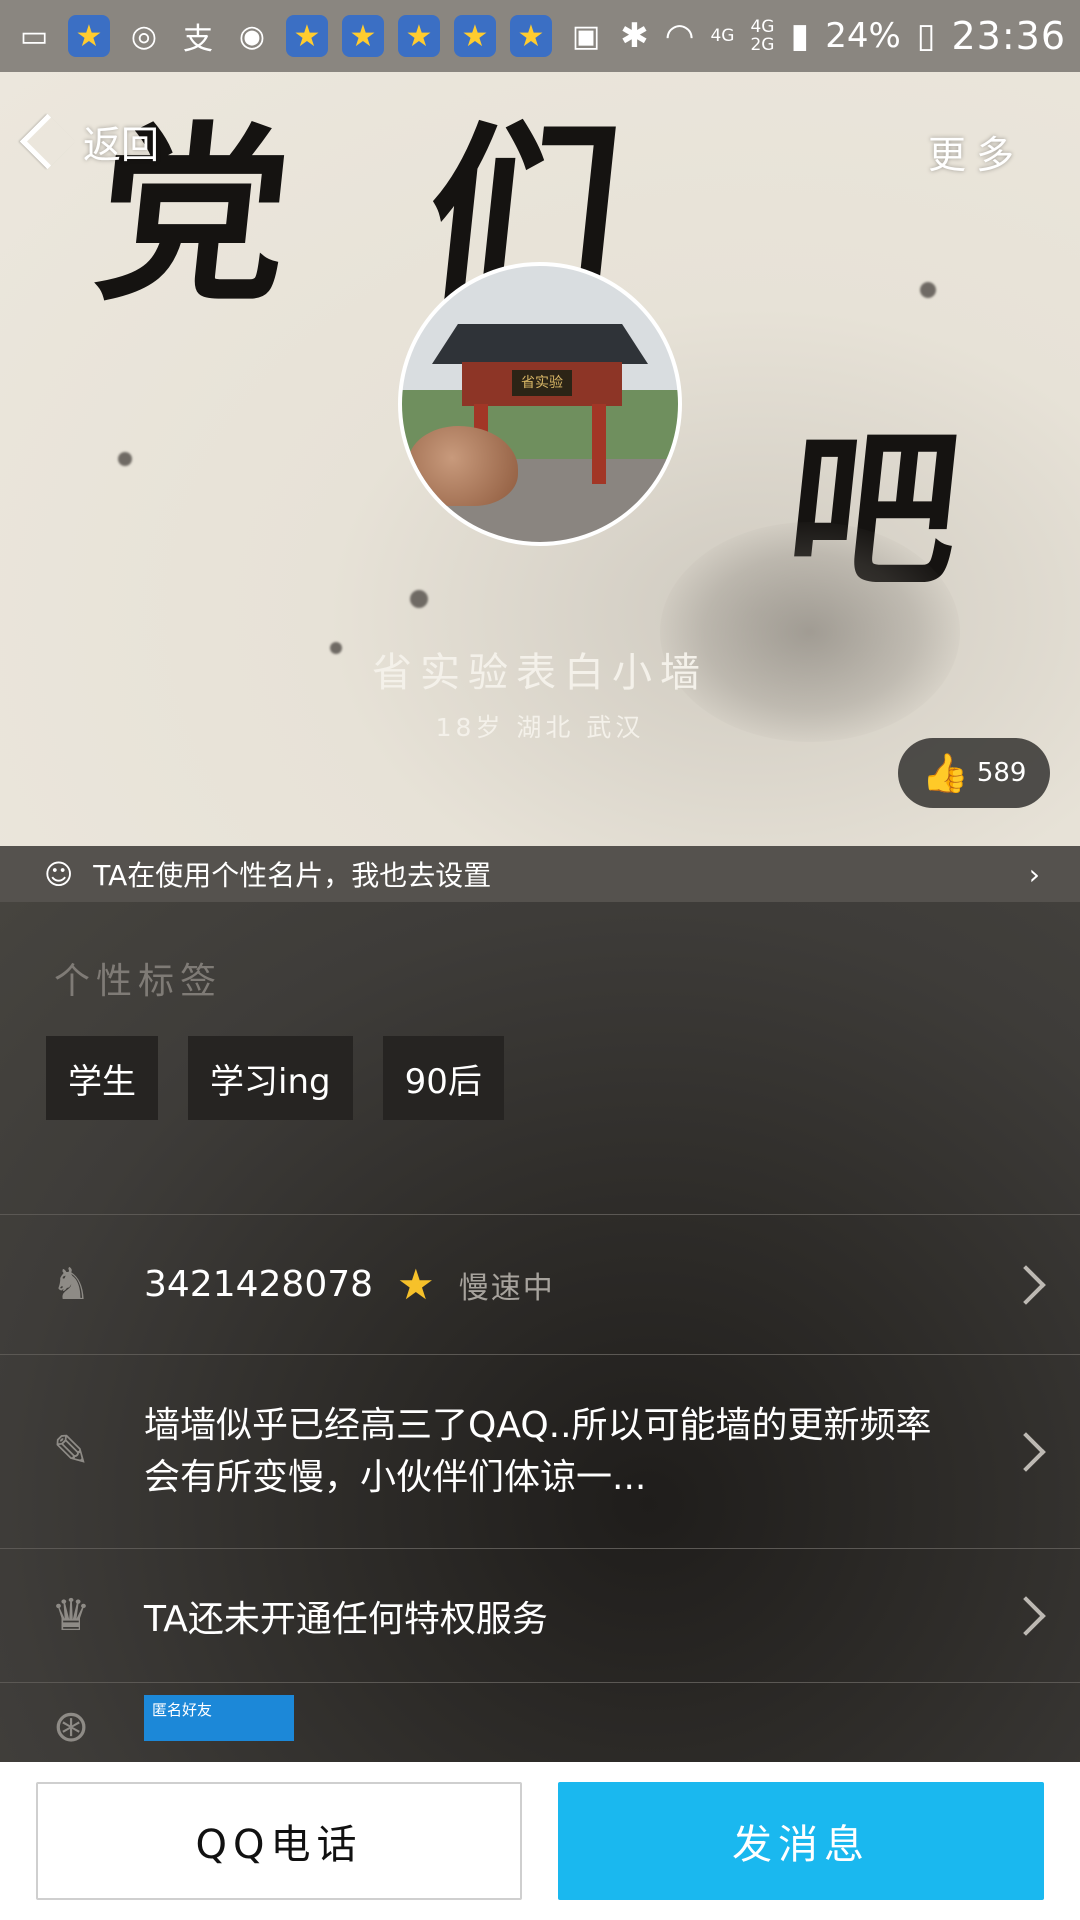 This screenshot has height=1920, width=1080. I want to click on back-button: 返回, so click(89, 141).